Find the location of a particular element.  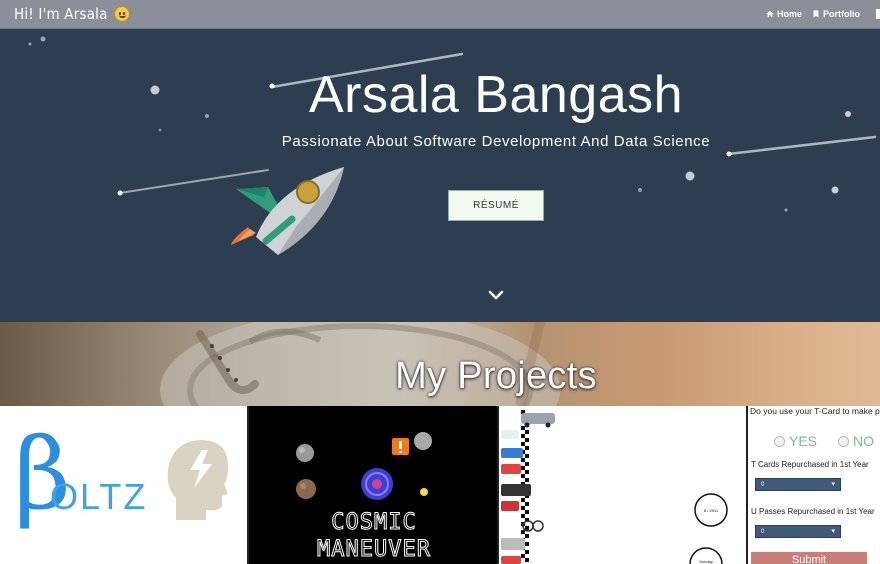

chevron-down-icon is located at coordinates (496, 295).